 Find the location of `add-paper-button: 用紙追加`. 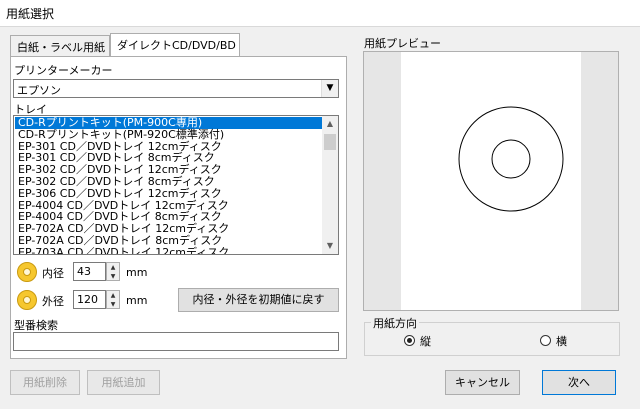

add-paper-button: 用紙追加 is located at coordinates (123, 382).